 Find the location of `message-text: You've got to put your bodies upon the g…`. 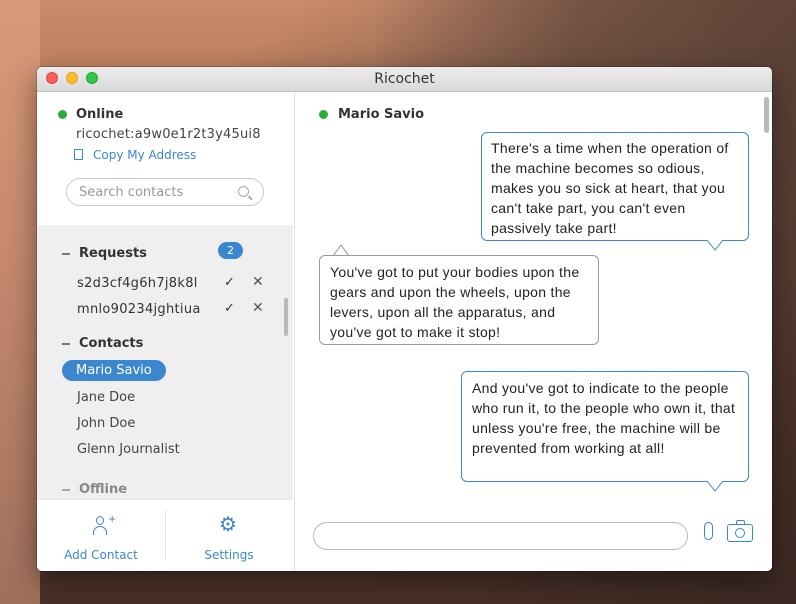

message-text: You've got to put your bodies upon the g… is located at coordinates (455, 302).